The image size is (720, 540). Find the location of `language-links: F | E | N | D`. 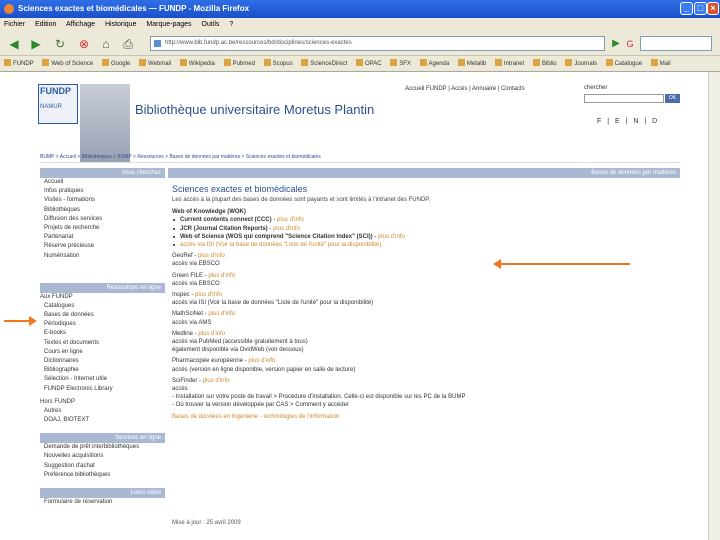

language-links: F | E | N | D is located at coordinates (628, 121).